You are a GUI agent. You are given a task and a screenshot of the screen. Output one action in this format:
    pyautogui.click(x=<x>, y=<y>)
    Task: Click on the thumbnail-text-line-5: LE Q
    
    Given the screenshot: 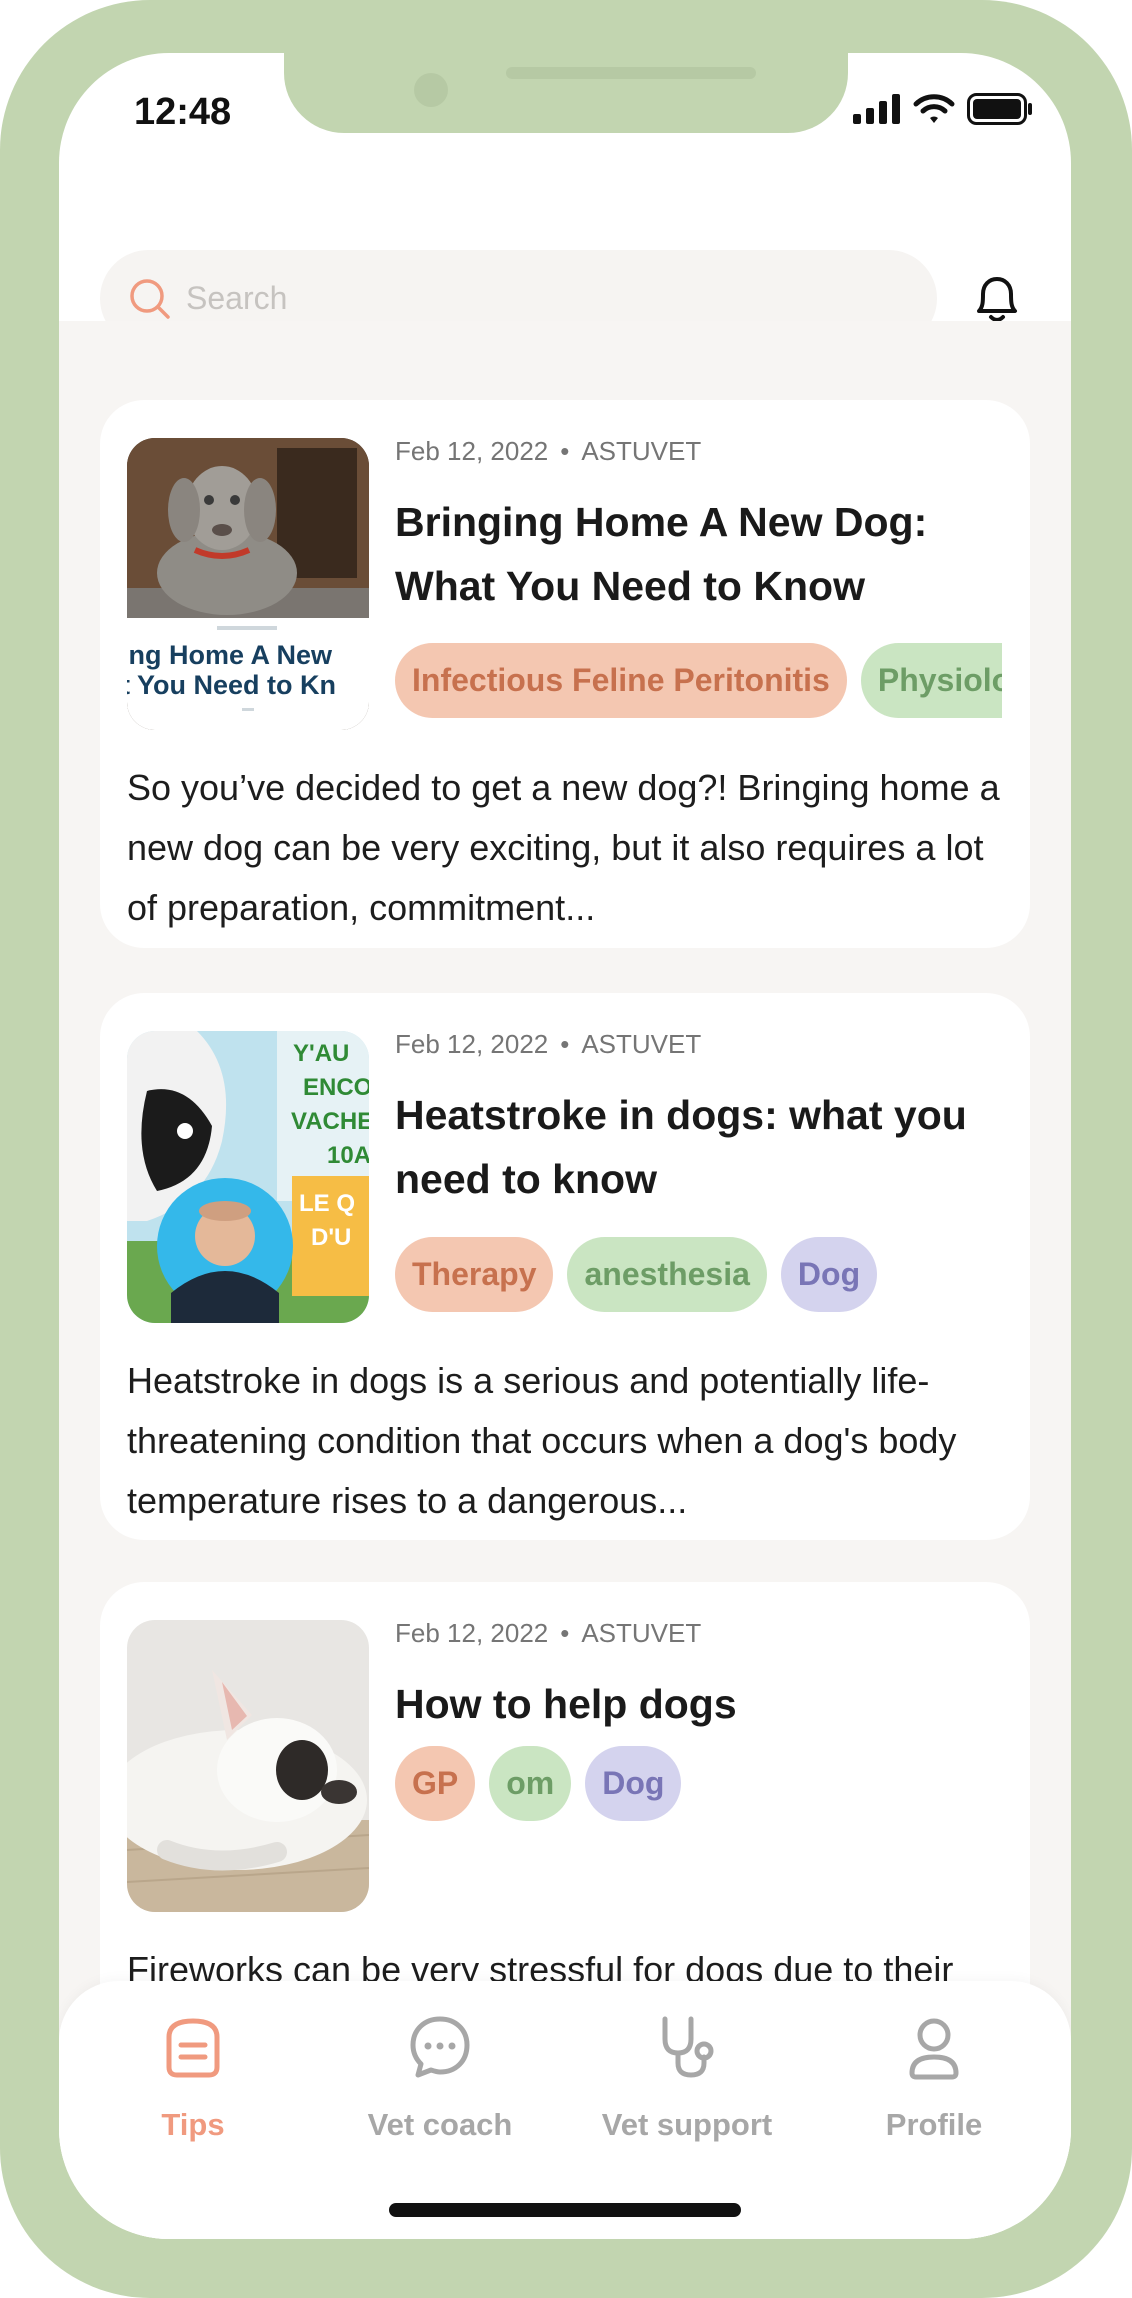 What is the action you would take?
    pyautogui.click(x=327, y=1203)
    